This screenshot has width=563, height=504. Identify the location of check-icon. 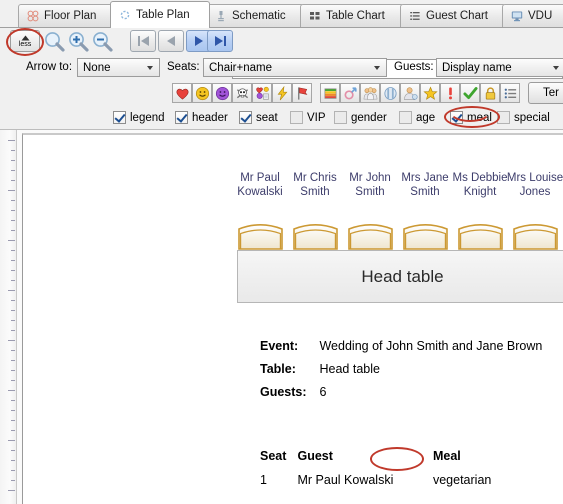
(470, 93).